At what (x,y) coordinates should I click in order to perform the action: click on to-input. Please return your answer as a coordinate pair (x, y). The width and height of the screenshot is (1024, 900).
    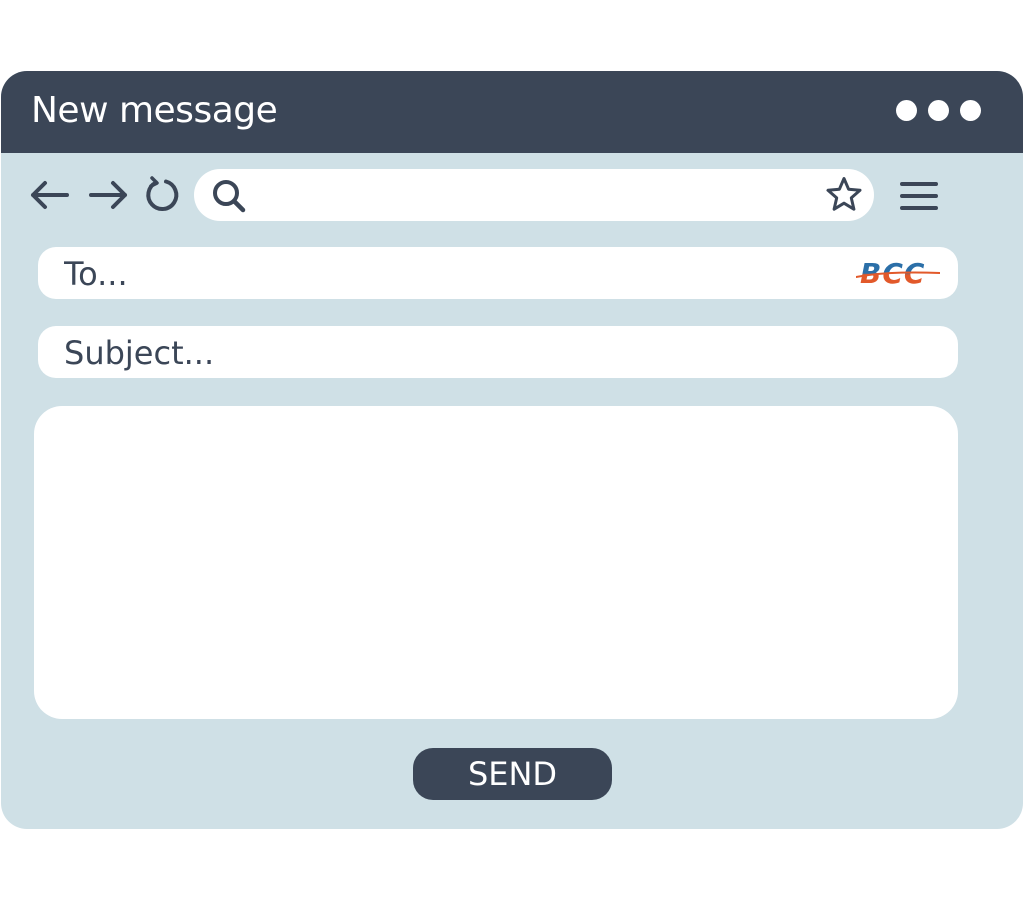
    Looking at the image, I should click on (454, 274).